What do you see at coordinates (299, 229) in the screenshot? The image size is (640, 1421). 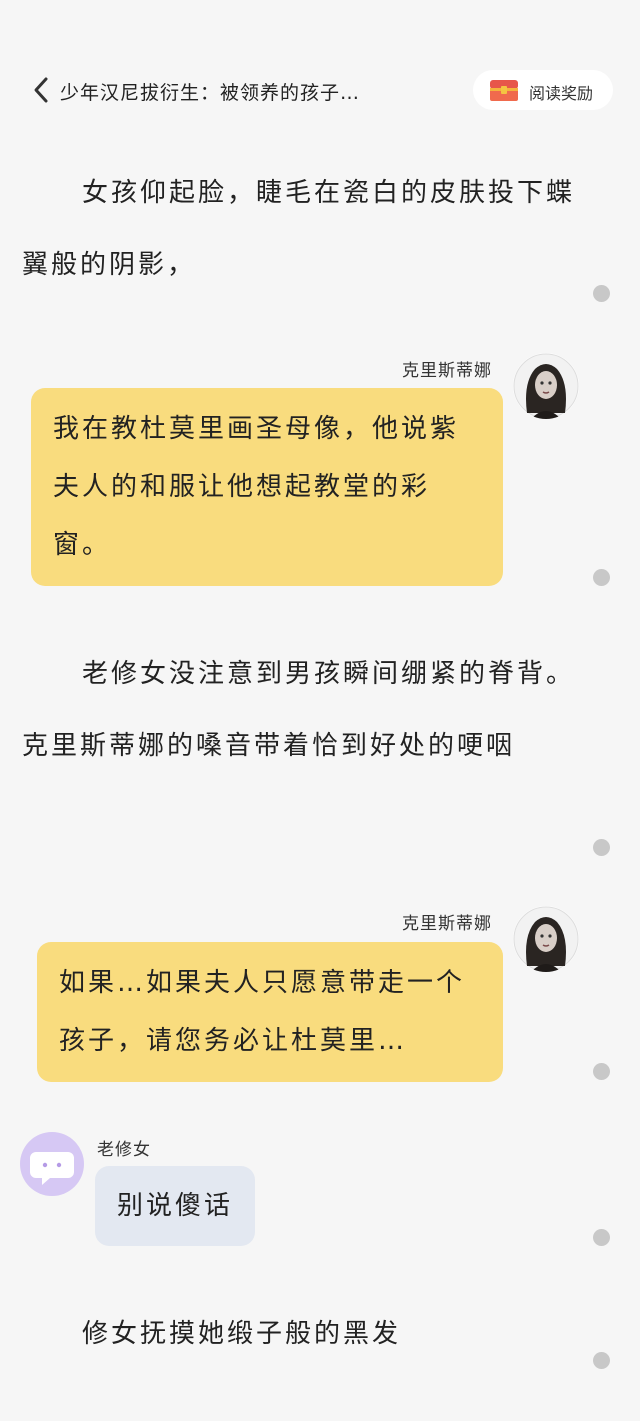 I see `story-paragraph: 女孩仰起脸，睫毛在瓷白的皮肤投下蝶翼般的阴影，` at bounding box center [299, 229].